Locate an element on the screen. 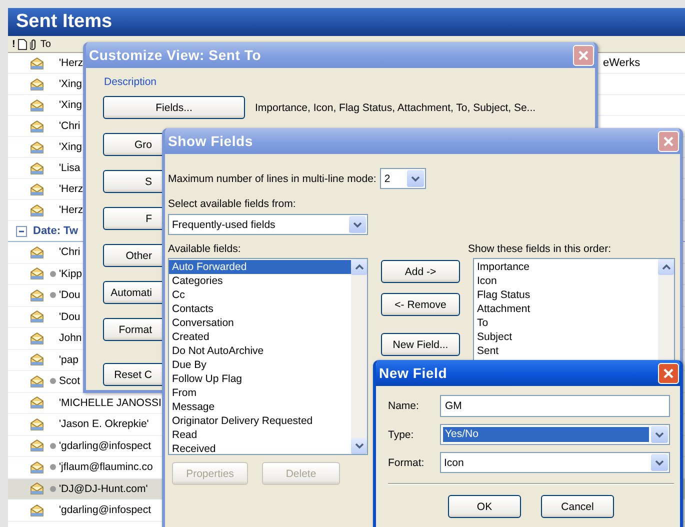  recipient-text: 'Jason E. Okrepkie' is located at coordinates (104, 424).